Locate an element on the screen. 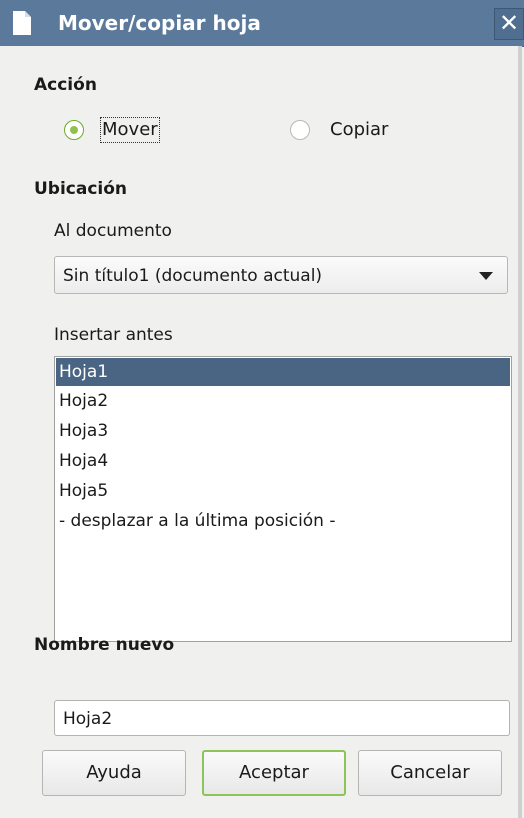 Image resolution: width=524 pixels, height=818 pixels. copy-radio is located at coordinates (300, 130).